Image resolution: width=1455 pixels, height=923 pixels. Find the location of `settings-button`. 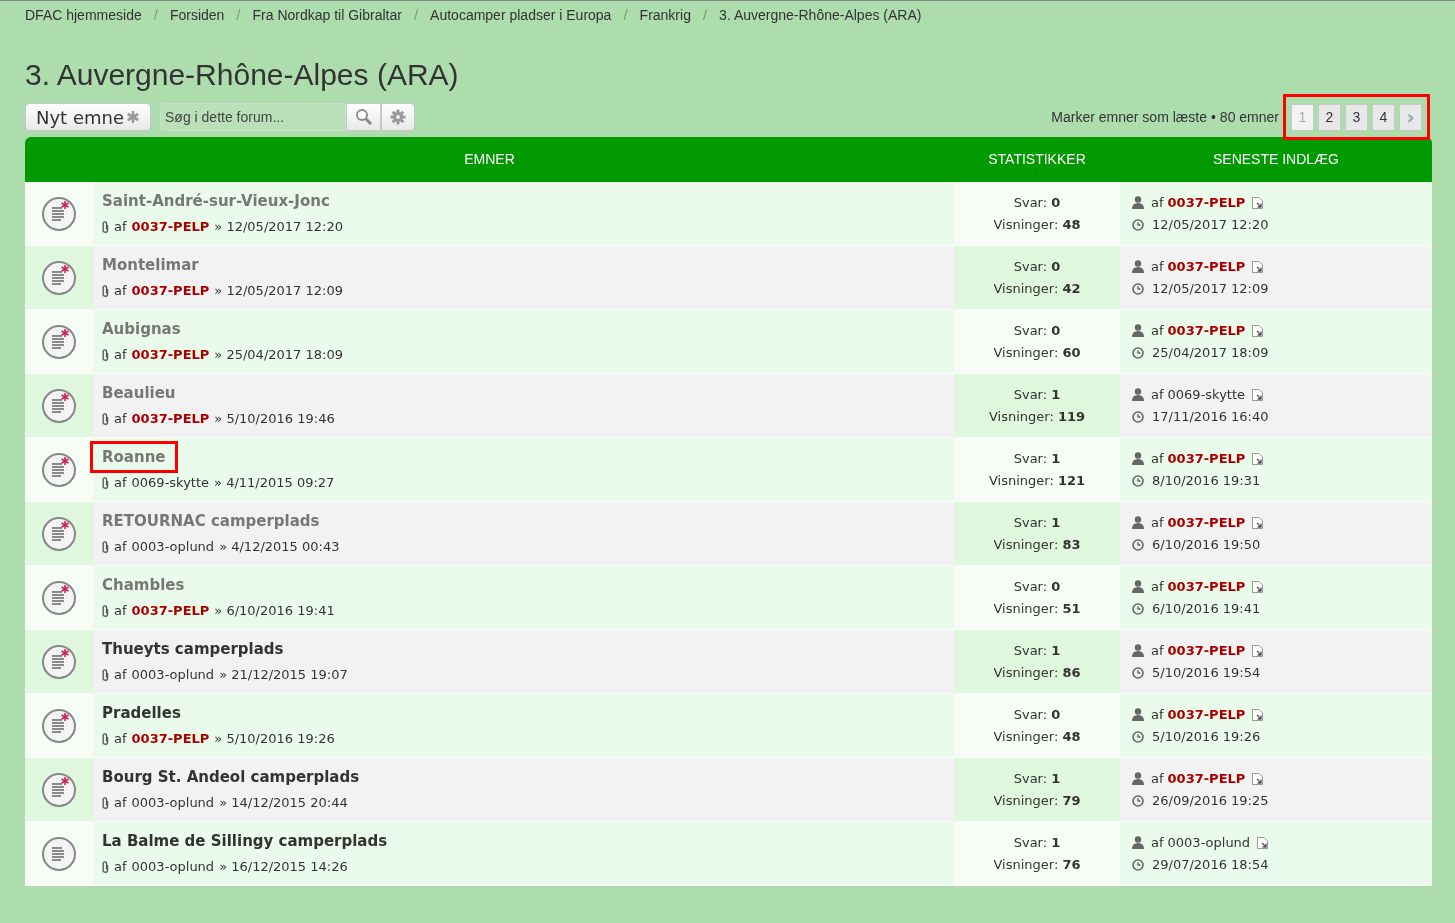

settings-button is located at coordinates (398, 117).